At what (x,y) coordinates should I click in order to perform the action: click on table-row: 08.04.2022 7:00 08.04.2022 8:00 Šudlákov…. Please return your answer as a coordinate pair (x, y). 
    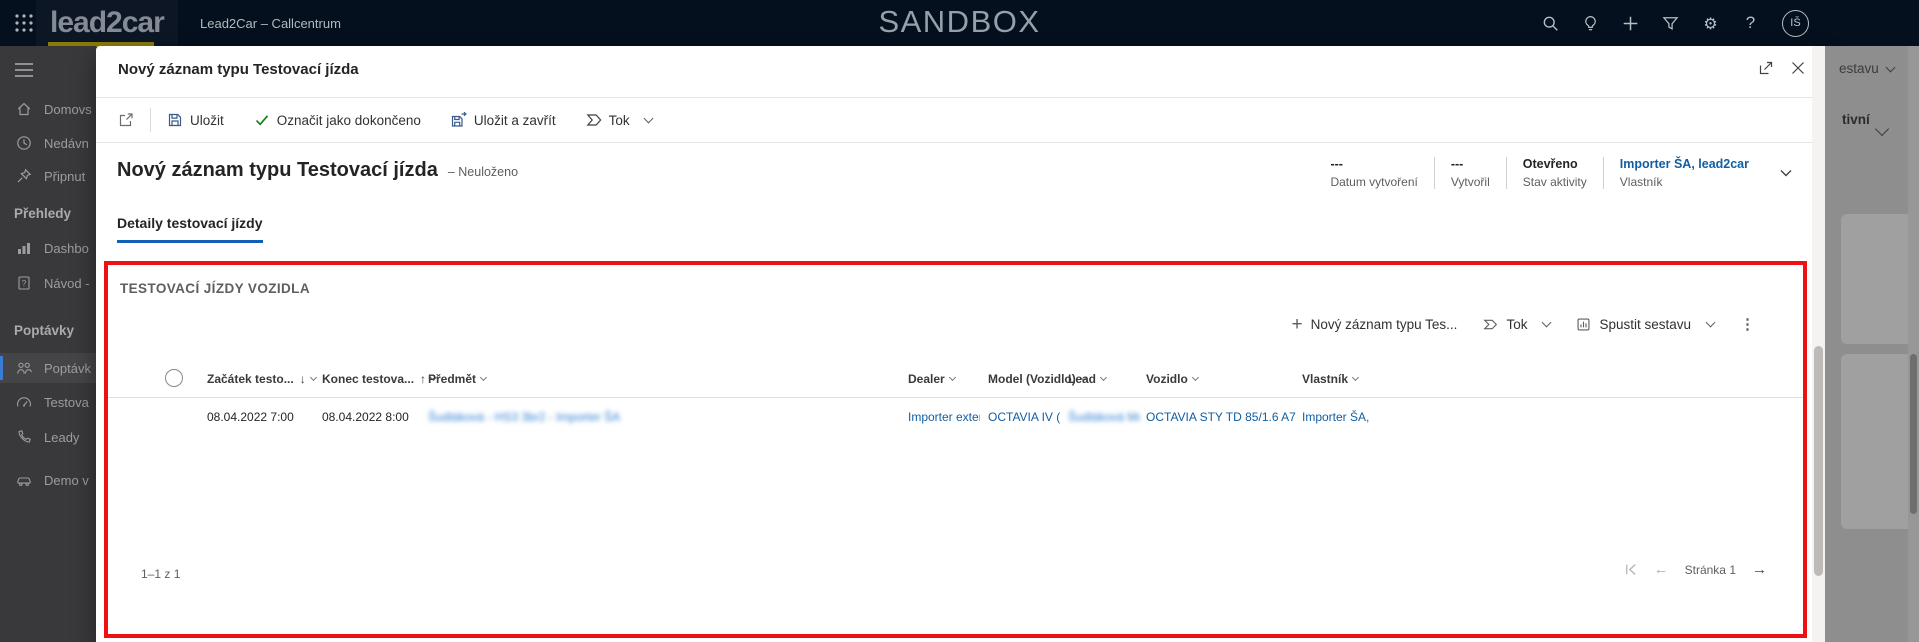
    Looking at the image, I should click on (955, 418).